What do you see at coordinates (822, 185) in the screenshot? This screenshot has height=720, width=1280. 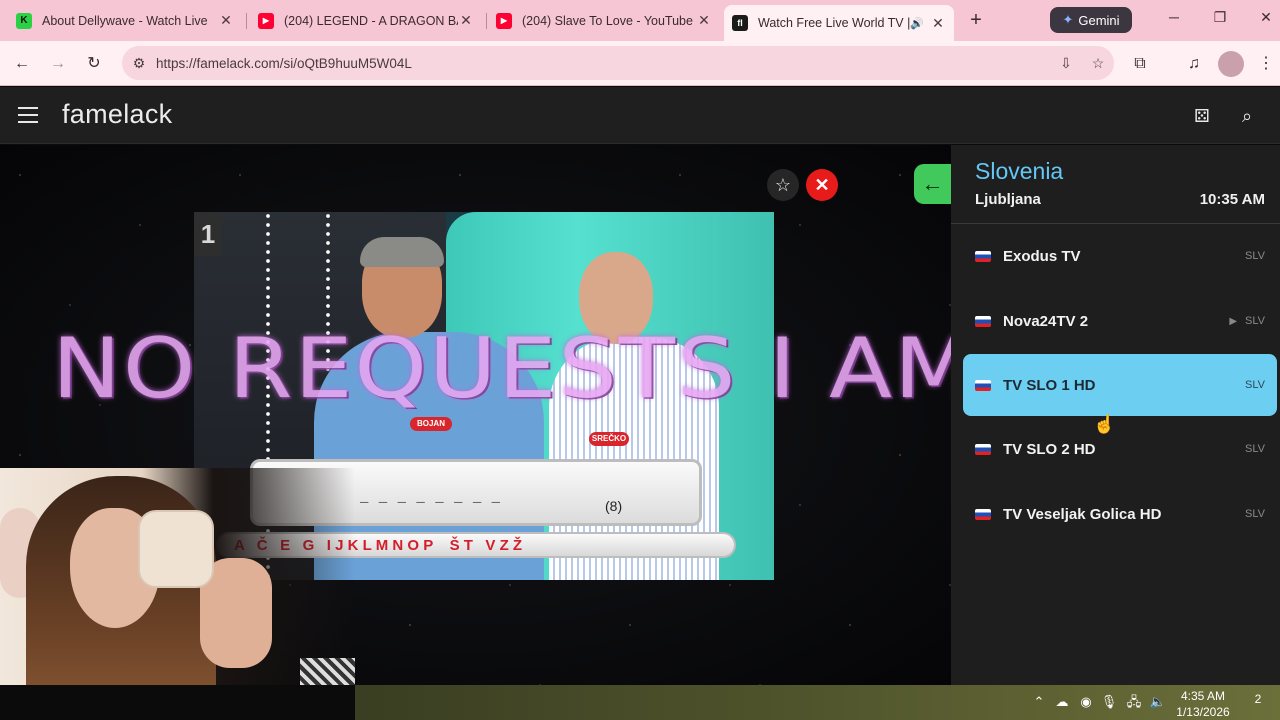 I see `close-player-icon: ✕` at bounding box center [822, 185].